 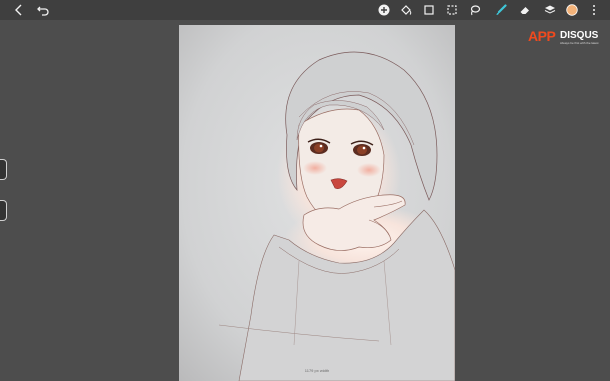 What do you see at coordinates (452, 10) in the screenshot?
I see `selection-icon` at bounding box center [452, 10].